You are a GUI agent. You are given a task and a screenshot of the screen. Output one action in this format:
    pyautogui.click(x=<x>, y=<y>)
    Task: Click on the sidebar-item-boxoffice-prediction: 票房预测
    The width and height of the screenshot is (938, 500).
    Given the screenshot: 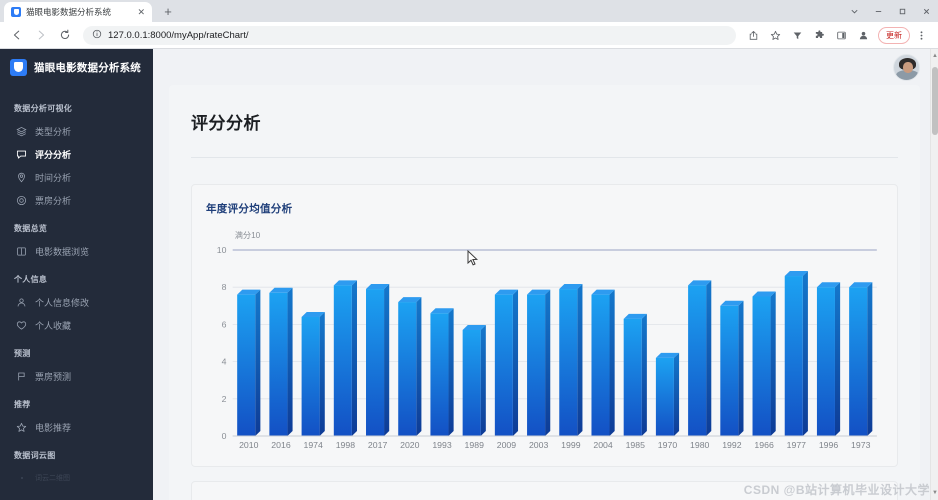 What is the action you would take?
    pyautogui.click(x=76, y=376)
    